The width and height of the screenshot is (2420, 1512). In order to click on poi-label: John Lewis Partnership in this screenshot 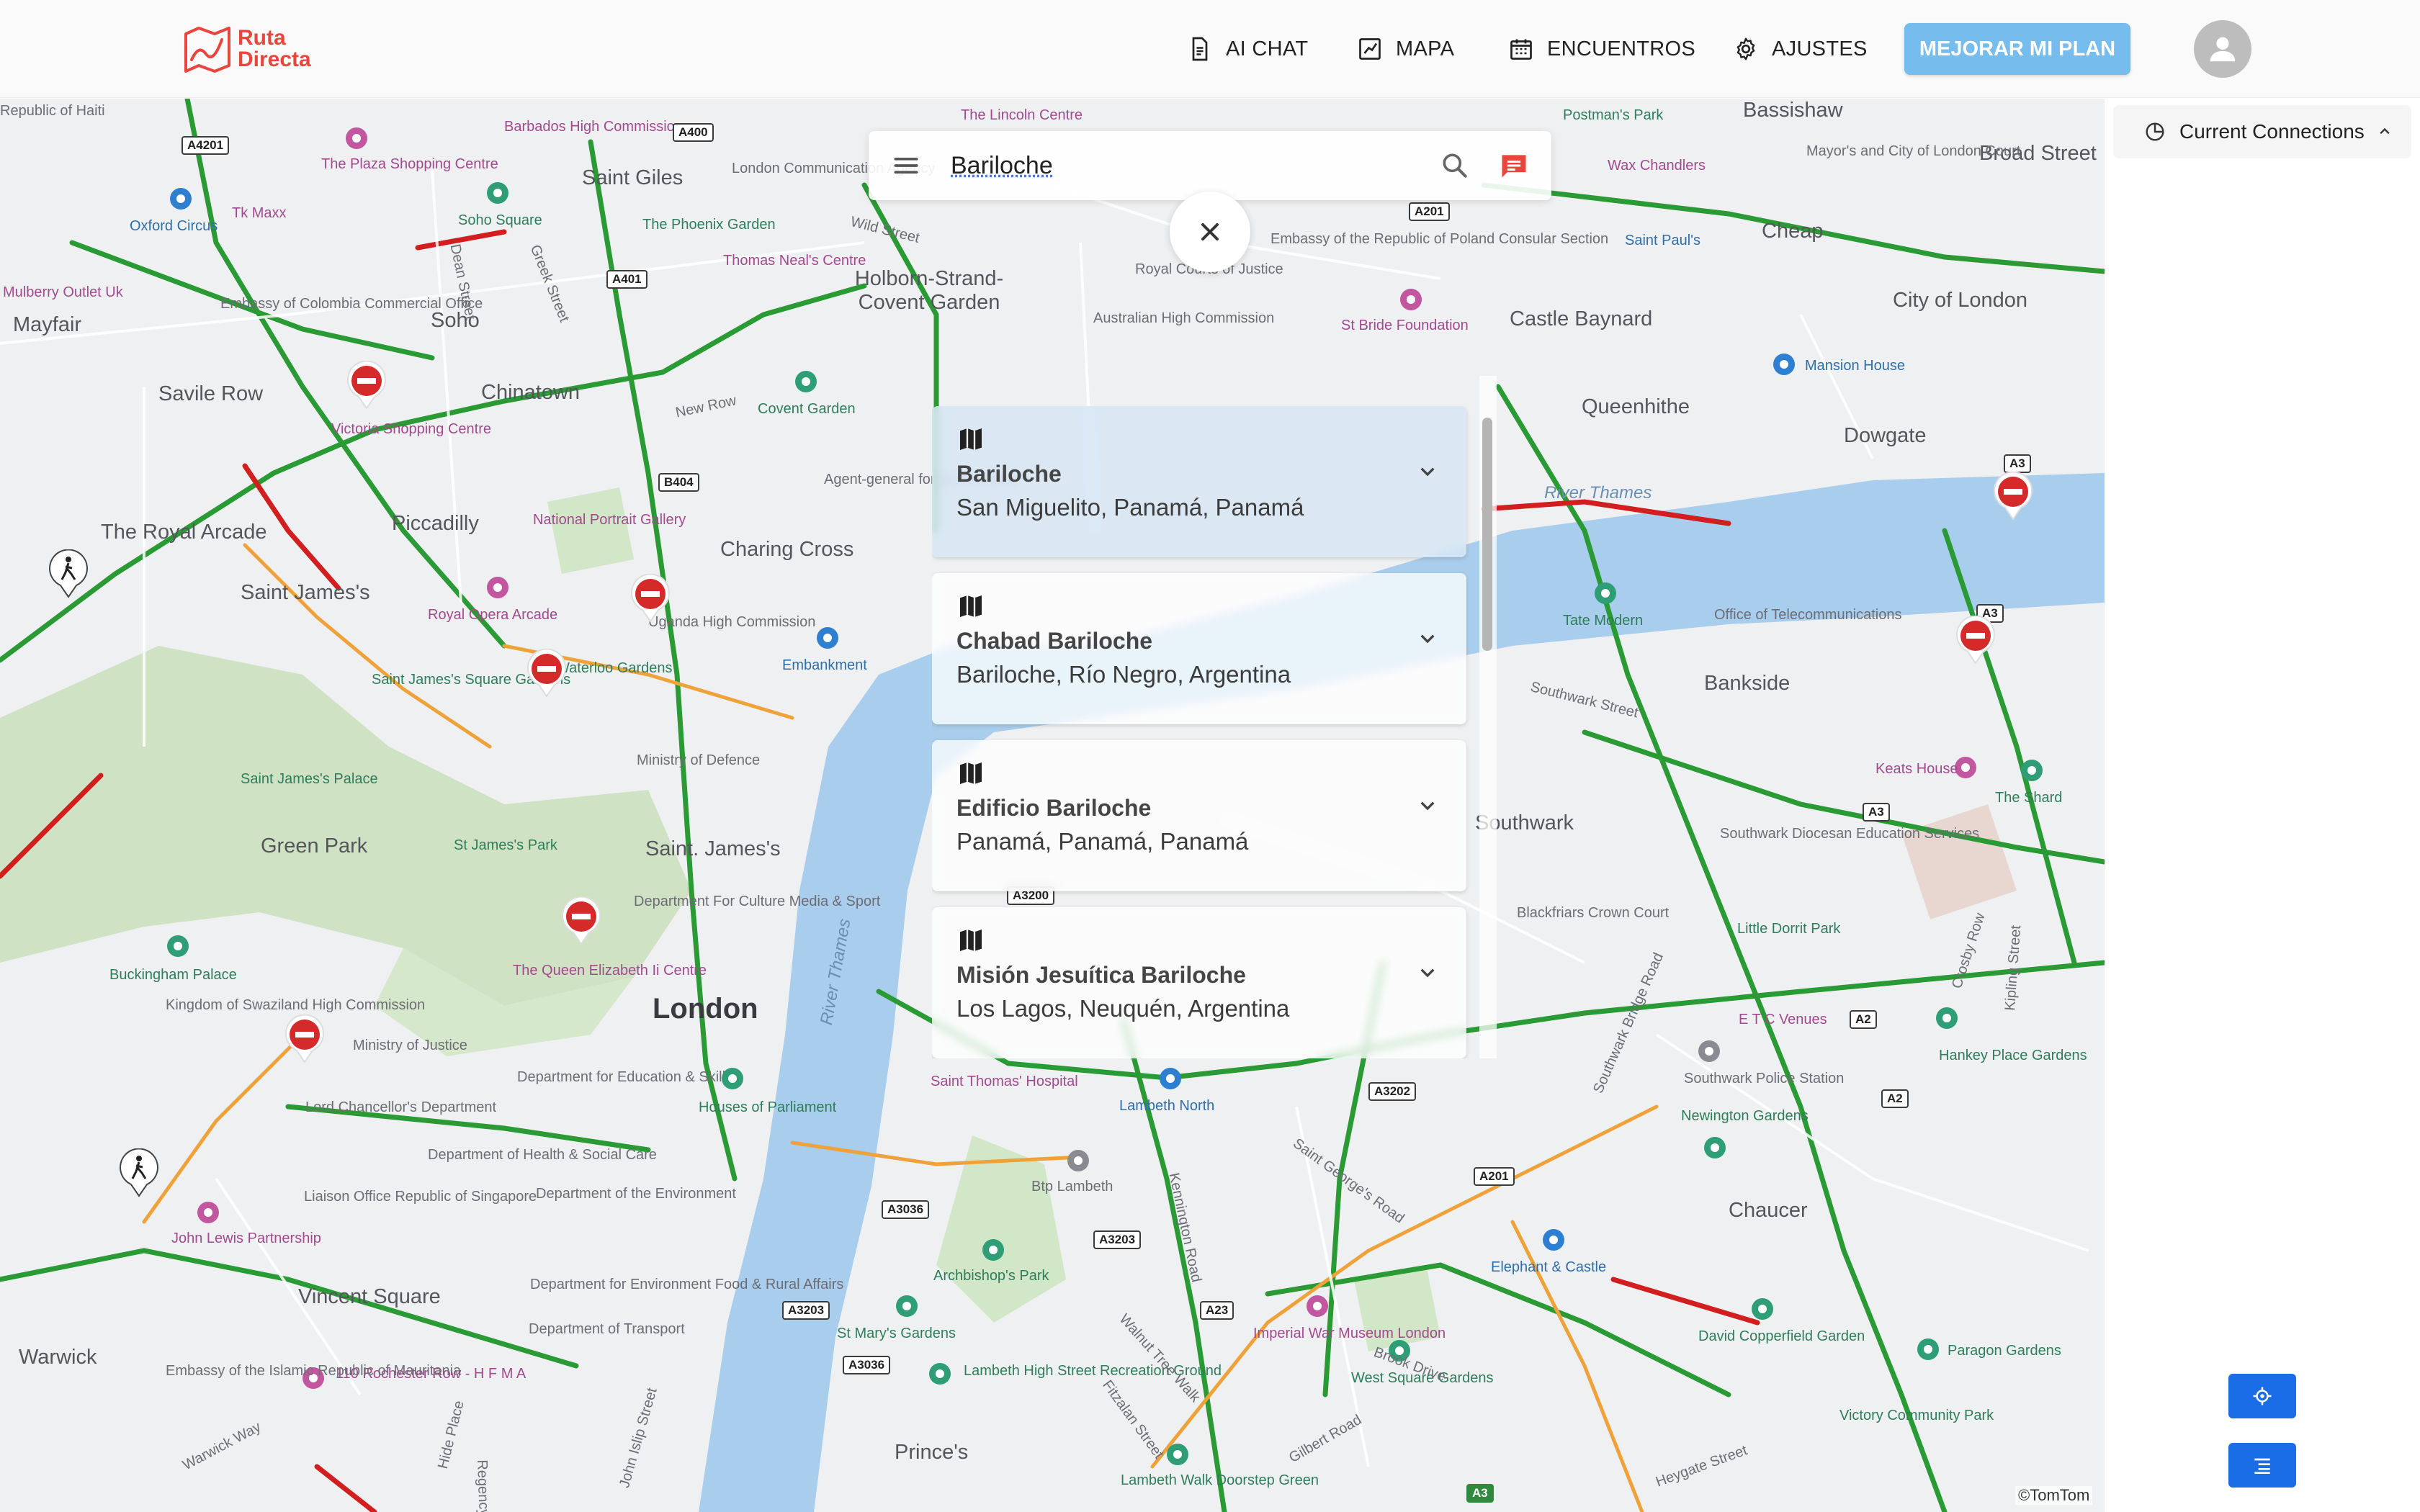, I will do `click(246, 1238)`.